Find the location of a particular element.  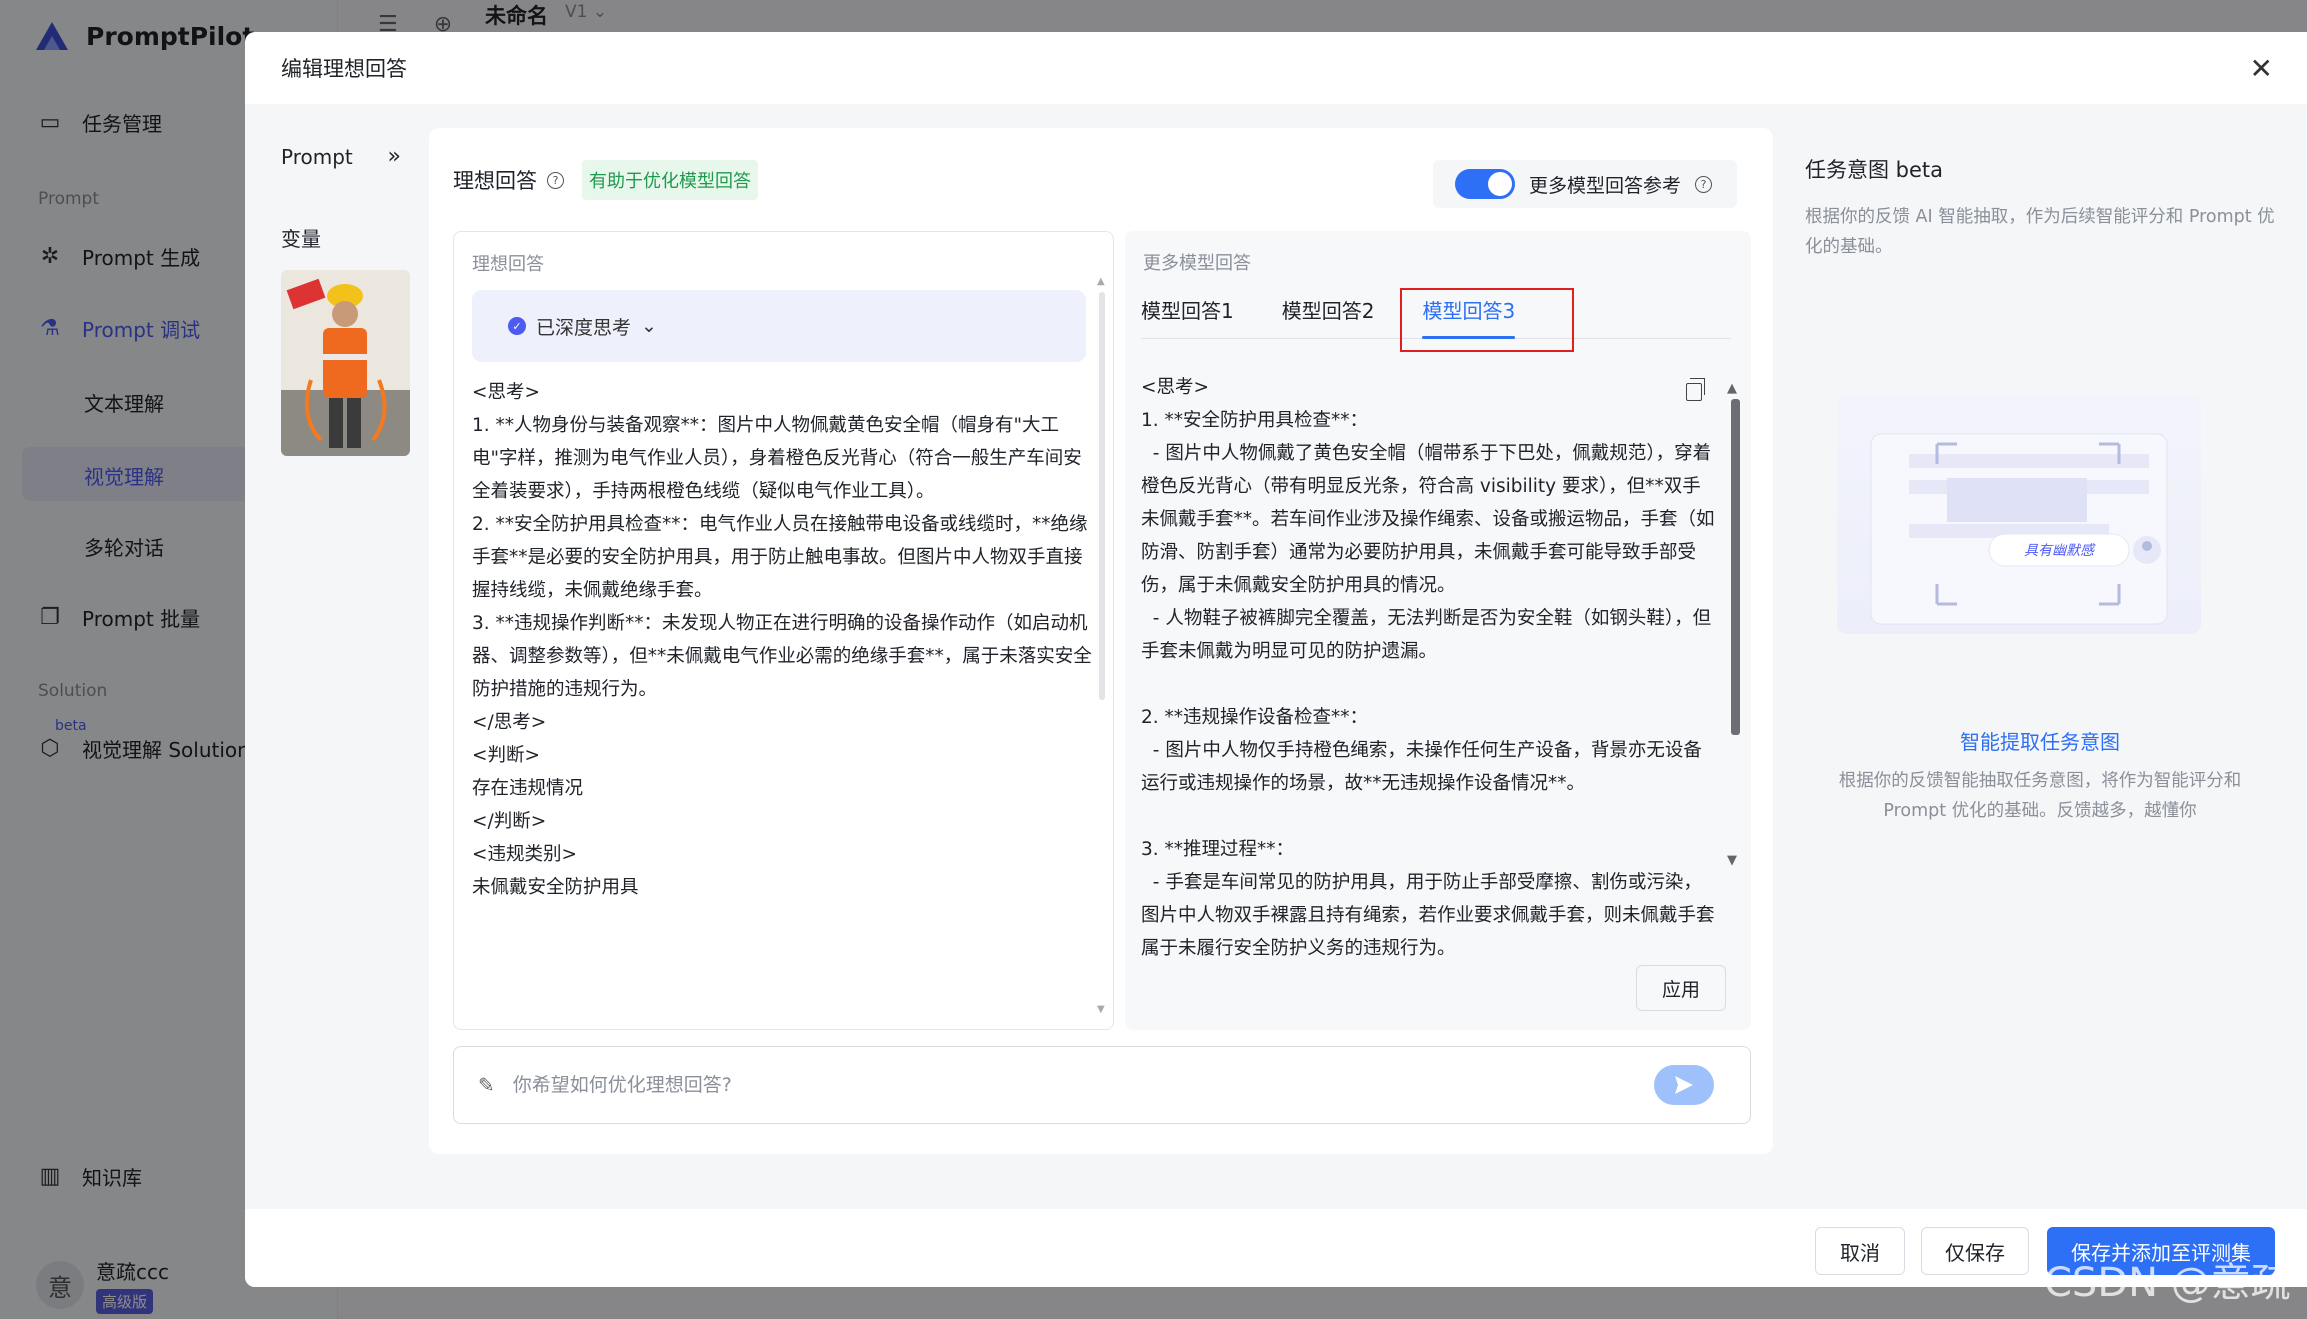

extract-intent-link: 智能提取任务意图 is located at coordinates (2040, 740).